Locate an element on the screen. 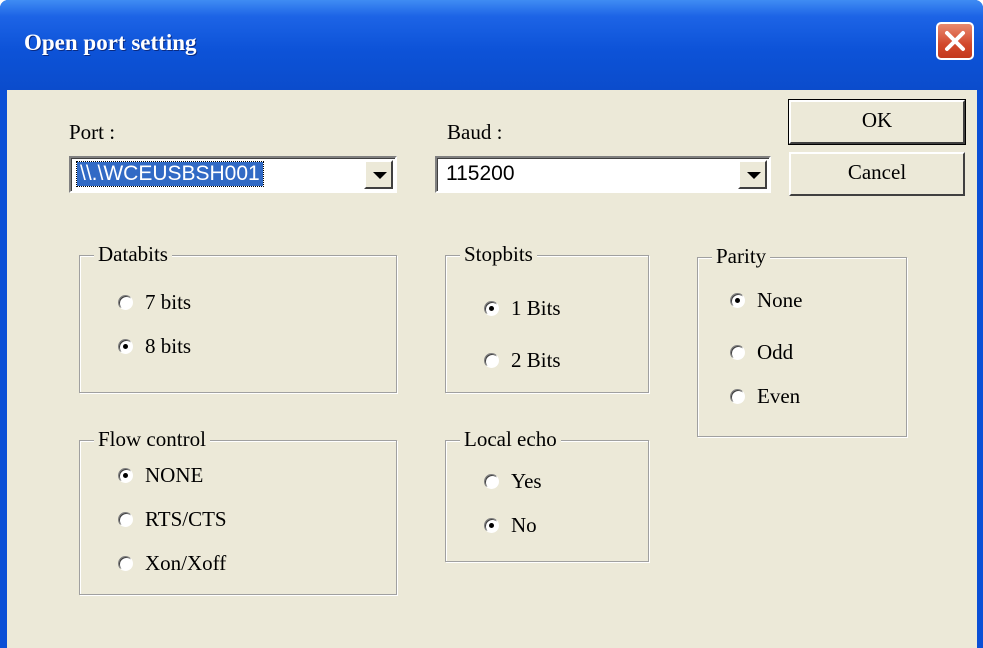  cancel-button: Cancel is located at coordinates (877, 174).